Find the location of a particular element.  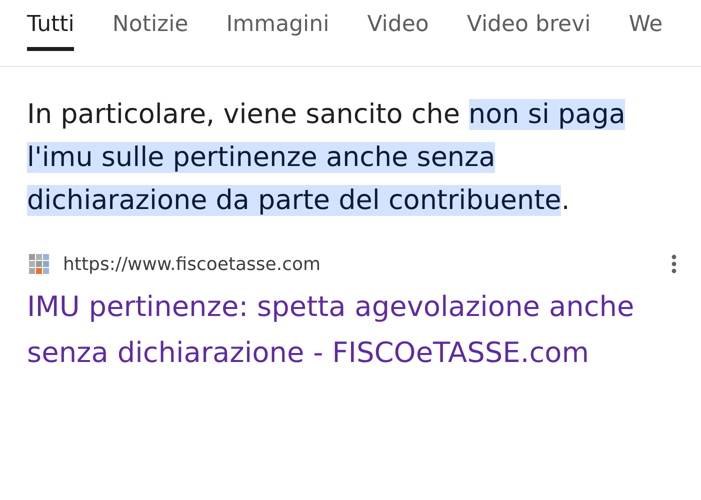

search-tab: Tutti is located at coordinates (50, 25).